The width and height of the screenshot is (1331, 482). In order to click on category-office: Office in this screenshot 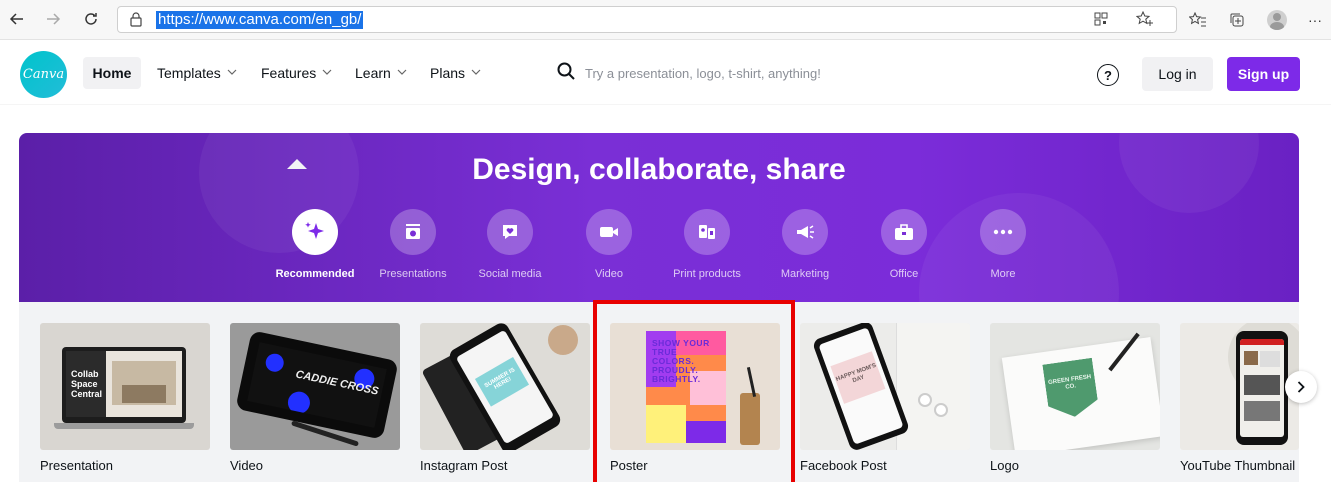, I will do `click(904, 244)`.